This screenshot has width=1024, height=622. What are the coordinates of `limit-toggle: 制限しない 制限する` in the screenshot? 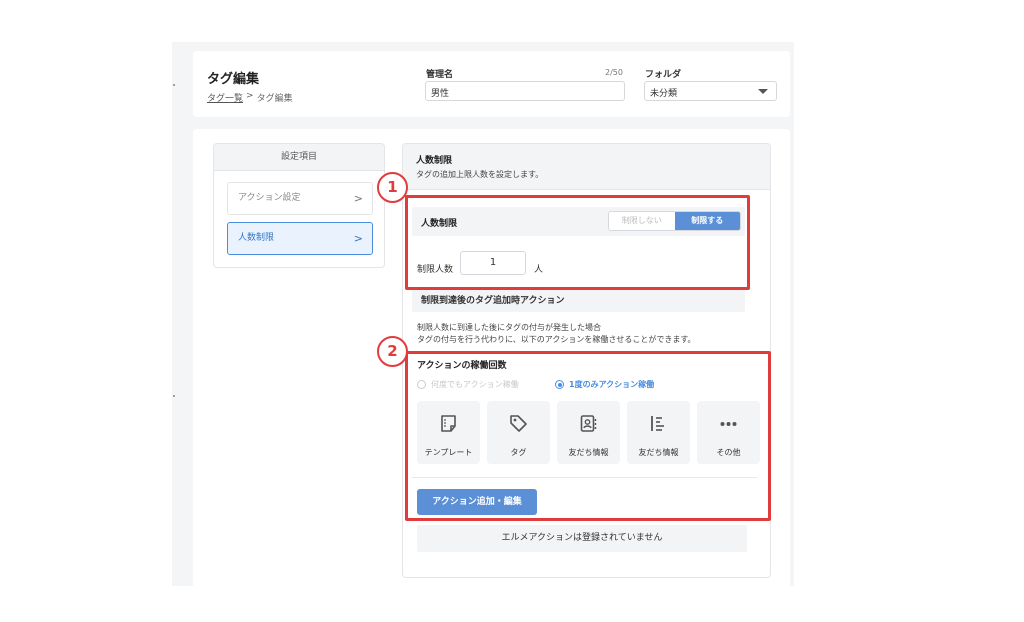 It's located at (674, 221).